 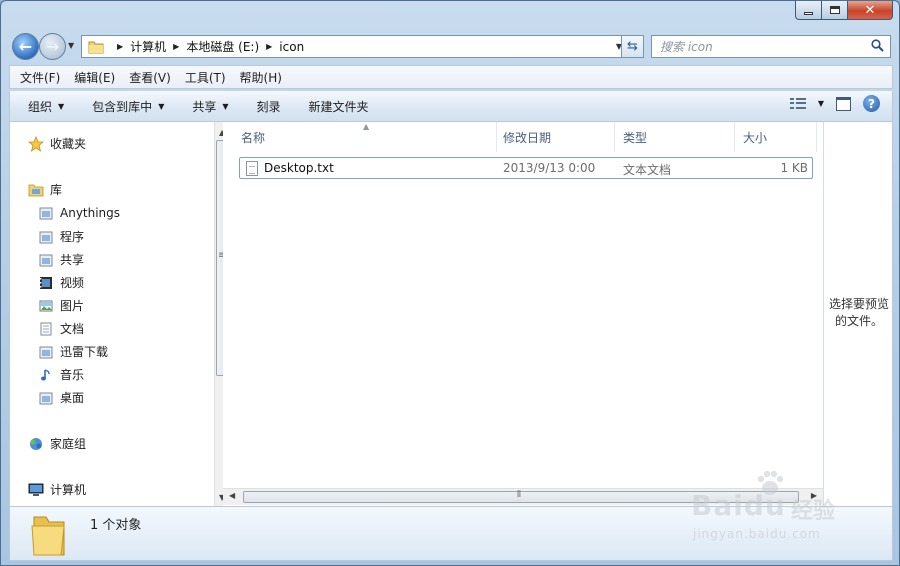 I want to click on caption-buttons: ✕, so click(x=844, y=10).